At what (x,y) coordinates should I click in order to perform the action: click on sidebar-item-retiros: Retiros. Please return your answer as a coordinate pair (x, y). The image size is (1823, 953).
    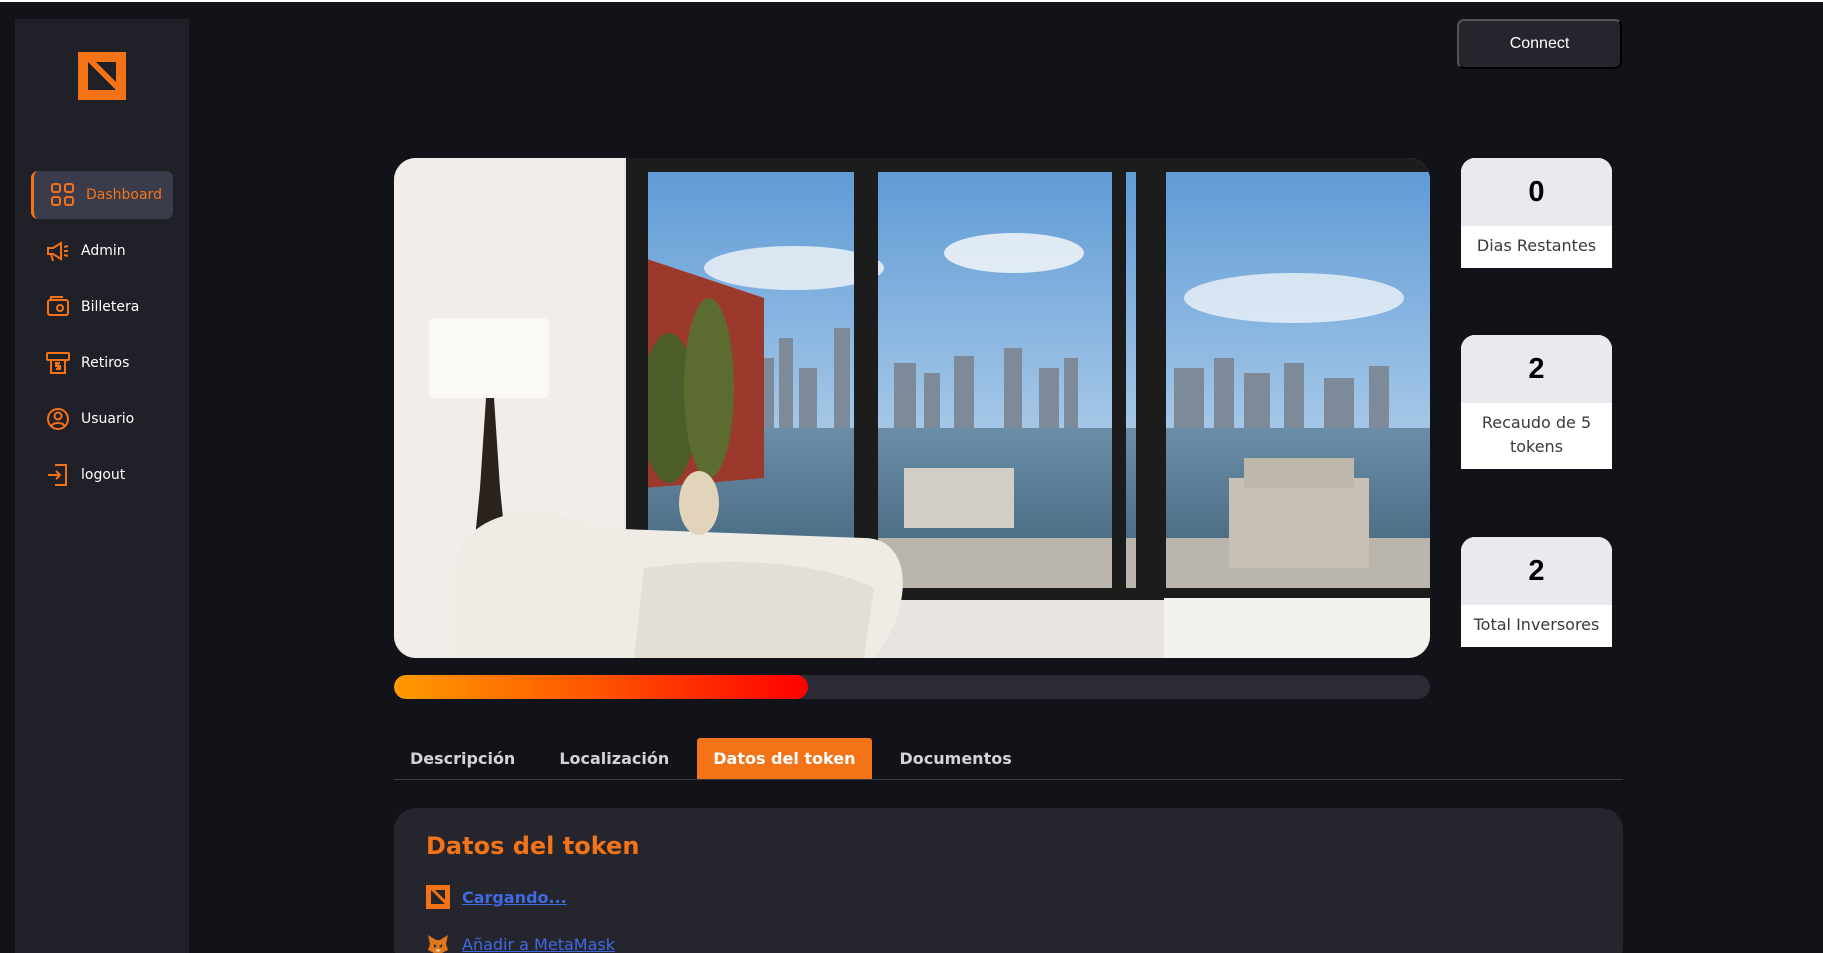
    Looking at the image, I should click on (102, 363).